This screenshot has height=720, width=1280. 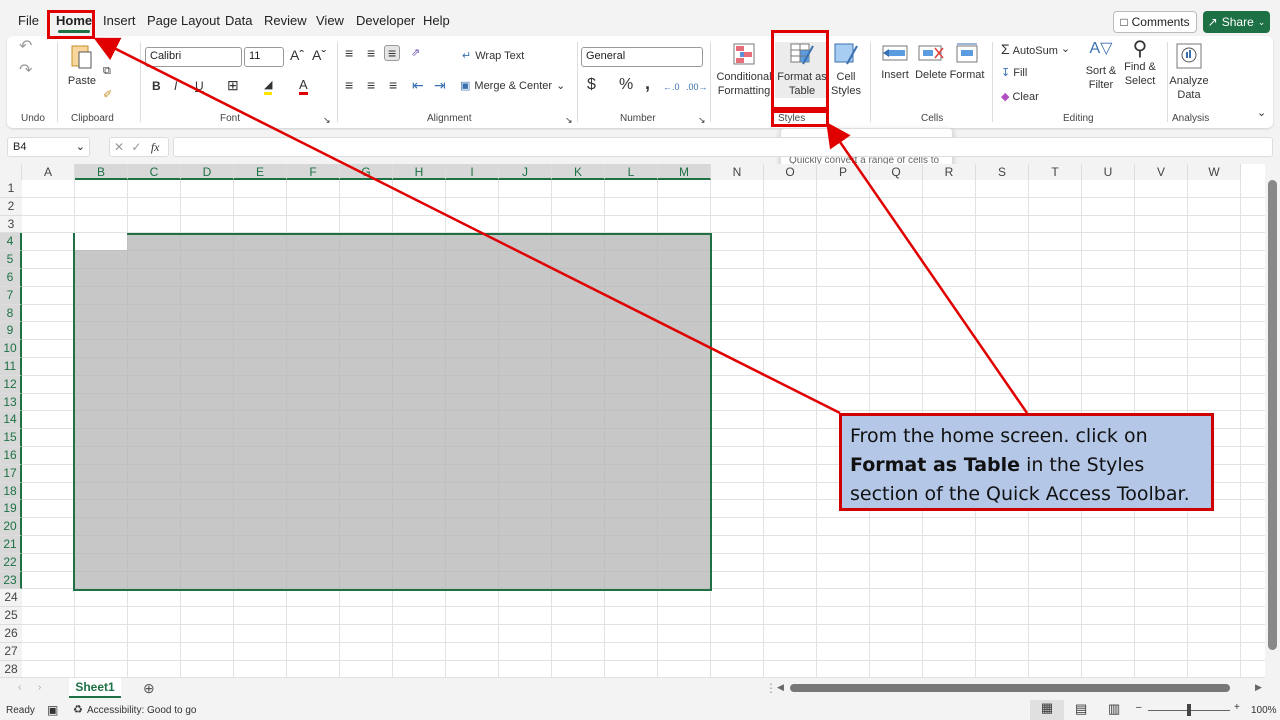 What do you see at coordinates (207, 172) in the screenshot?
I see `column-header: D` at bounding box center [207, 172].